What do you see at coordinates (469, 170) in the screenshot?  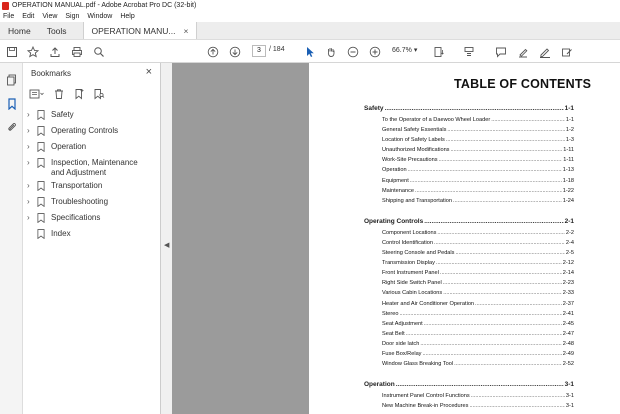 I see `toc-entry: Operation 1-13` at bounding box center [469, 170].